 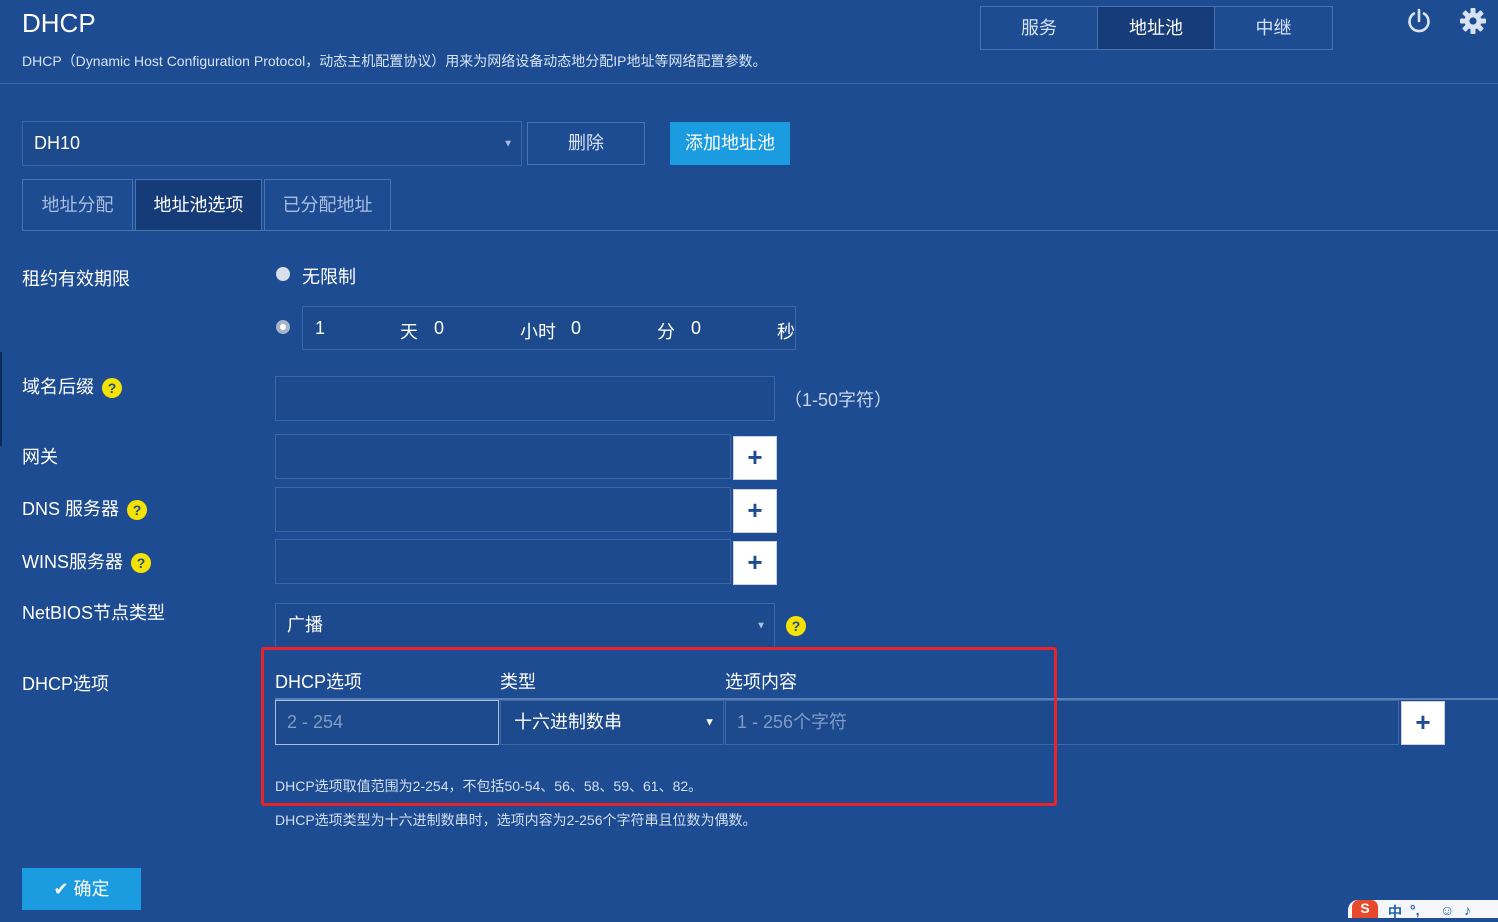 I want to click on pool-select-value: DH10, so click(x=57, y=143).